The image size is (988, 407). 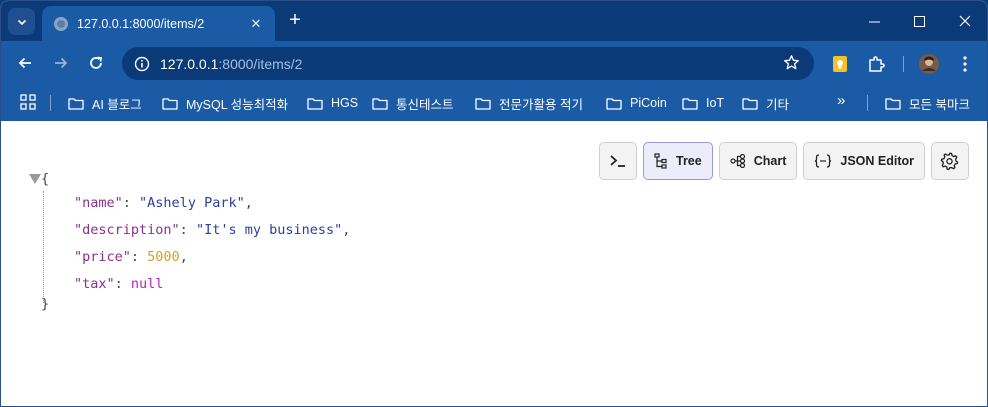 What do you see at coordinates (778, 104) in the screenshot?
I see `bookmark-label: 기타` at bounding box center [778, 104].